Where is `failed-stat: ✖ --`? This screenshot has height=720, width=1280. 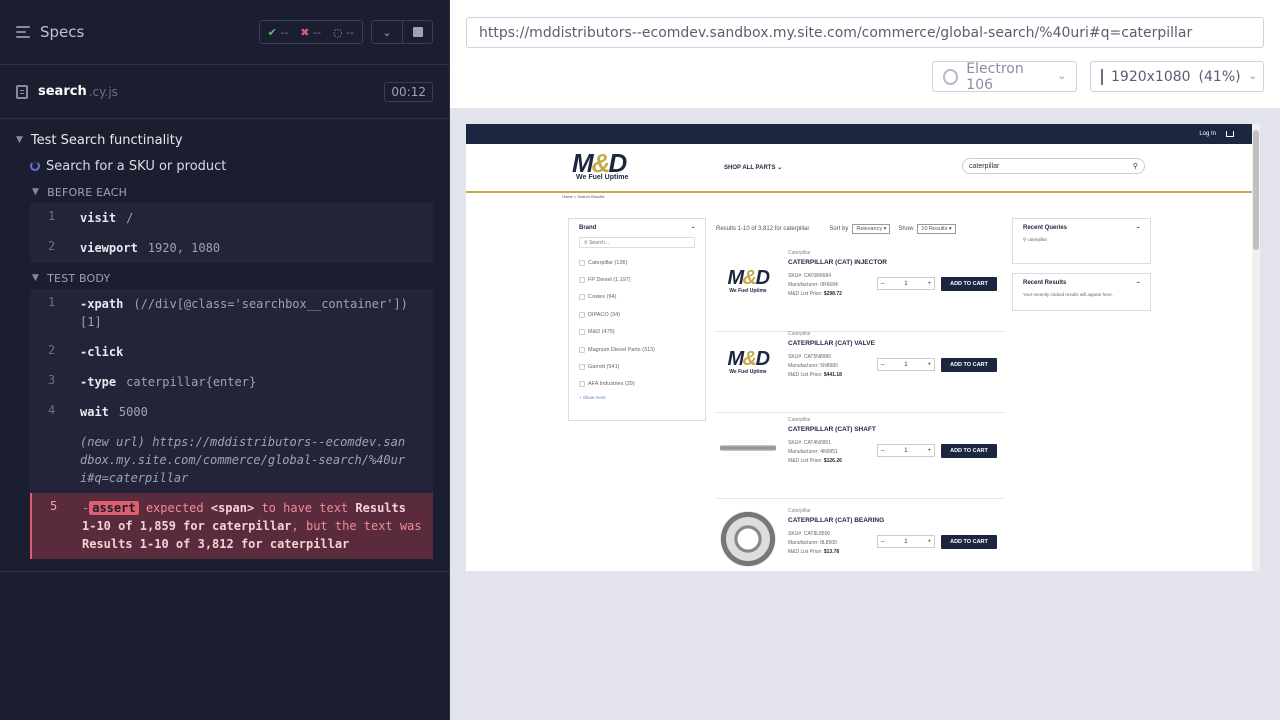
failed-stat: ✖ -- is located at coordinates (310, 32).